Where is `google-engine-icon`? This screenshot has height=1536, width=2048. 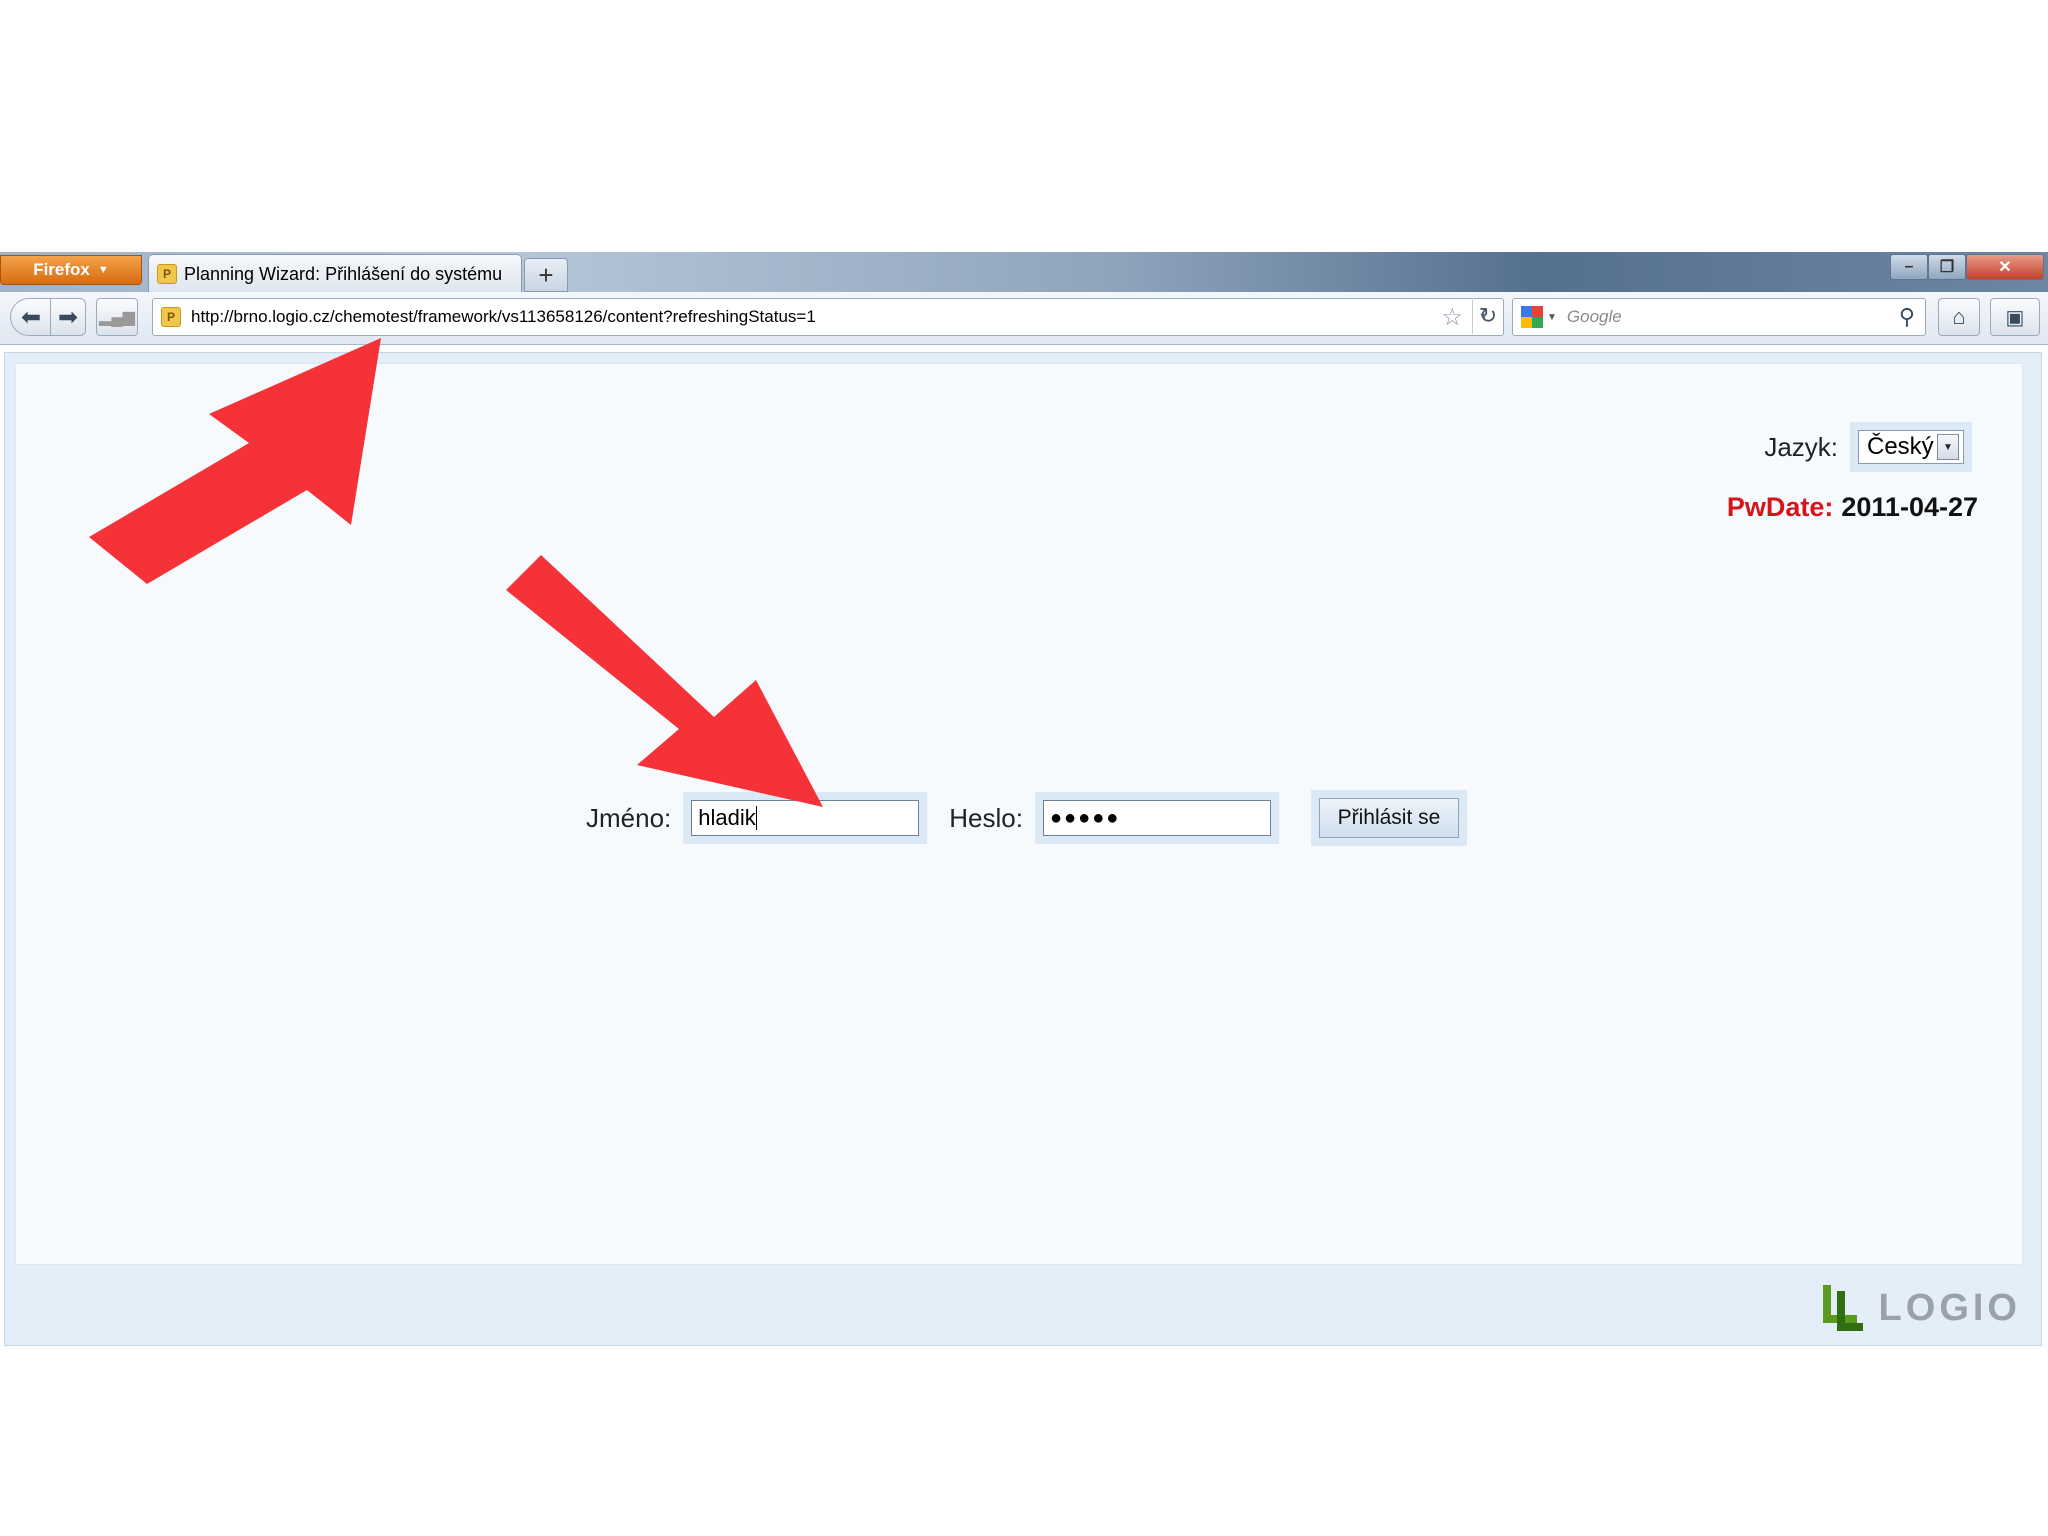
google-engine-icon is located at coordinates (1532, 317).